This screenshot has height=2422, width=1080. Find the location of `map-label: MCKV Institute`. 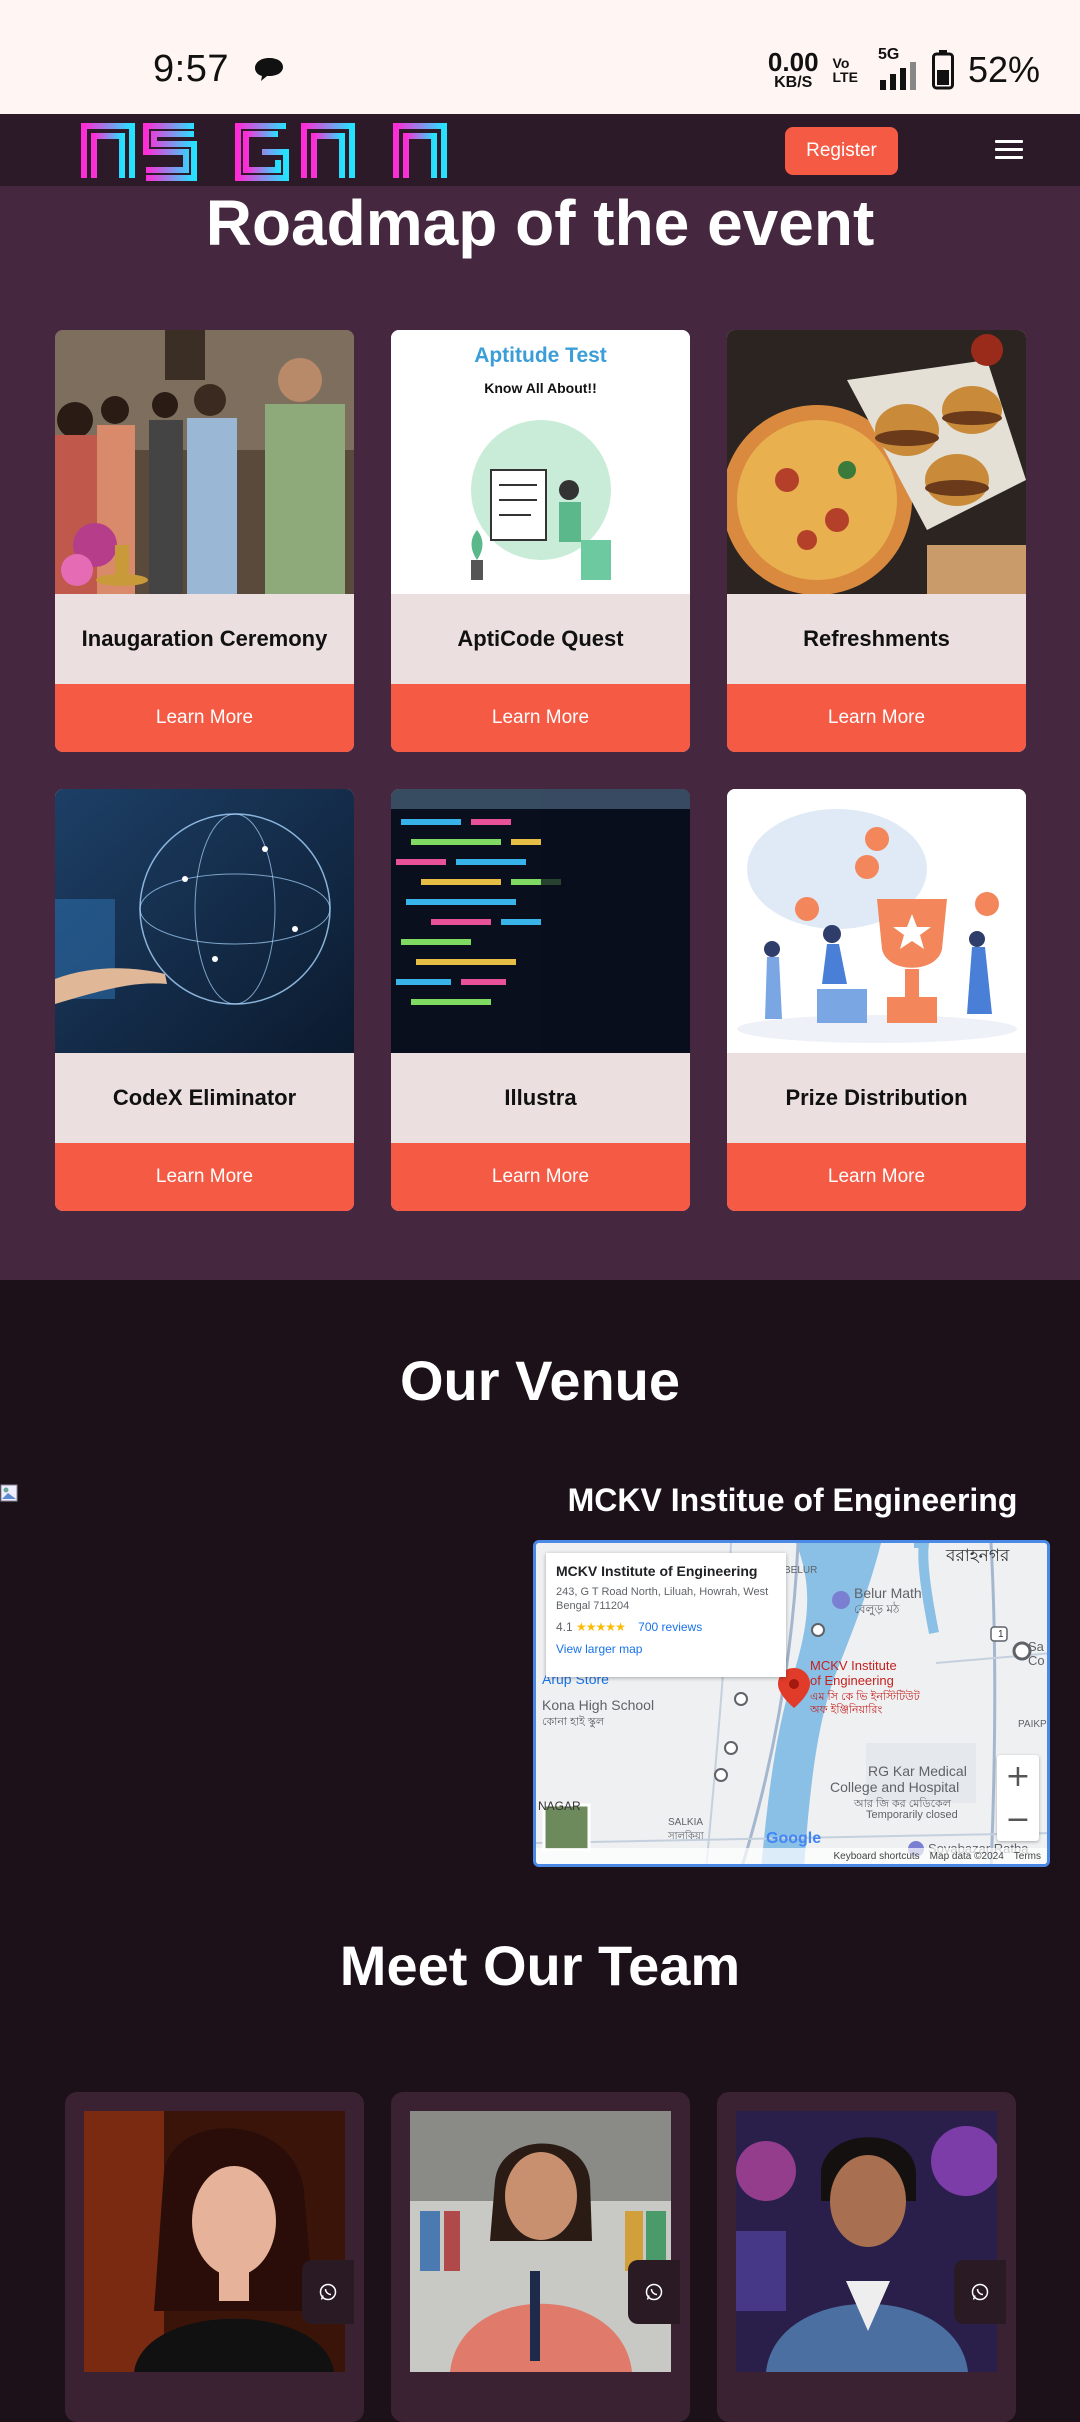

map-label: MCKV Institute is located at coordinates (853, 1665).